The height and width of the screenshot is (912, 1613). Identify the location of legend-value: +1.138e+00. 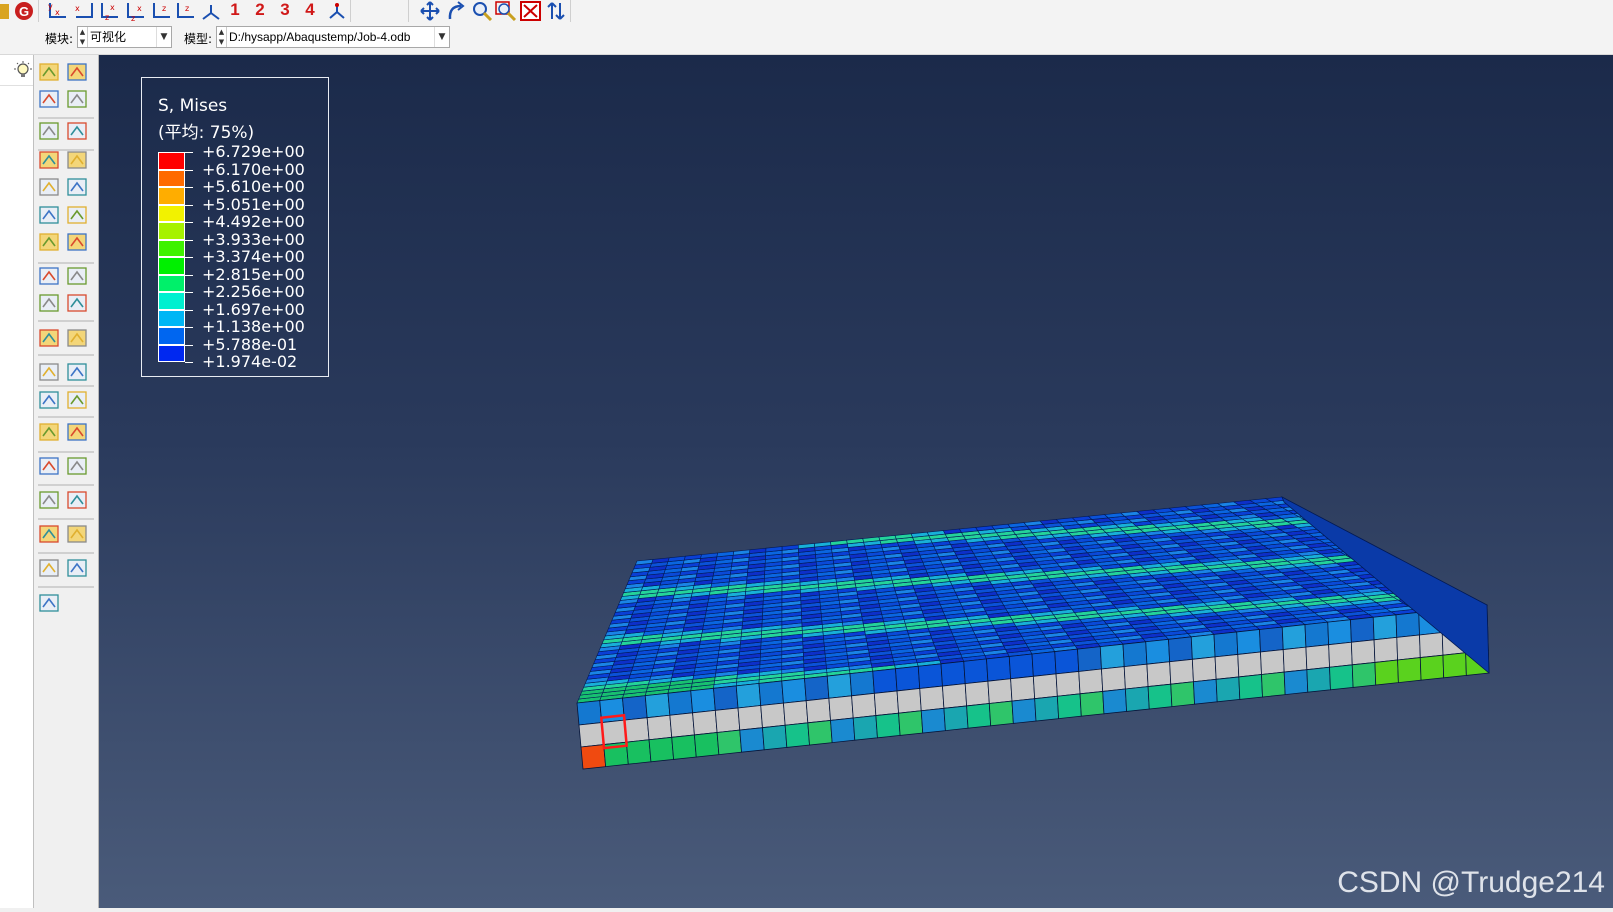
(253, 326).